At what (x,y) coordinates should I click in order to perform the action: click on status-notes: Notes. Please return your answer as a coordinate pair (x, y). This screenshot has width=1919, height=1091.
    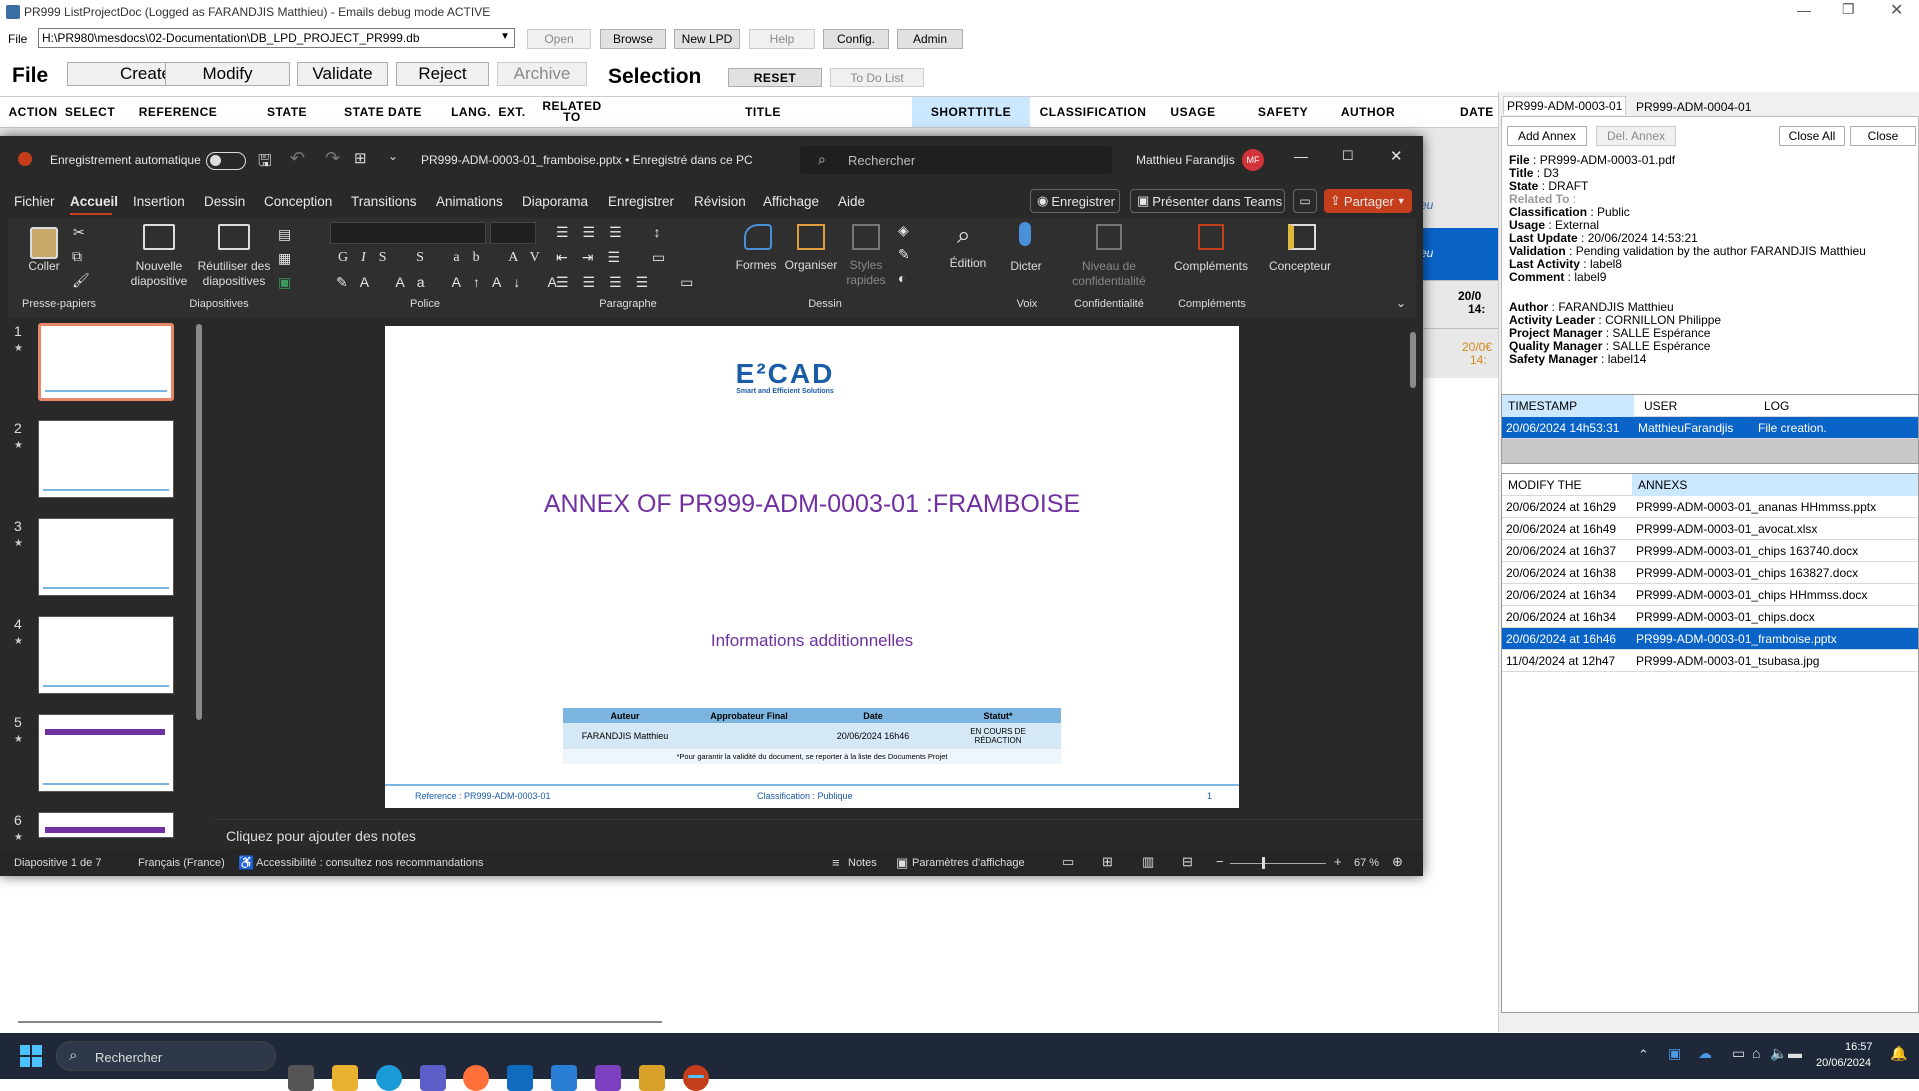
    Looking at the image, I should click on (862, 863).